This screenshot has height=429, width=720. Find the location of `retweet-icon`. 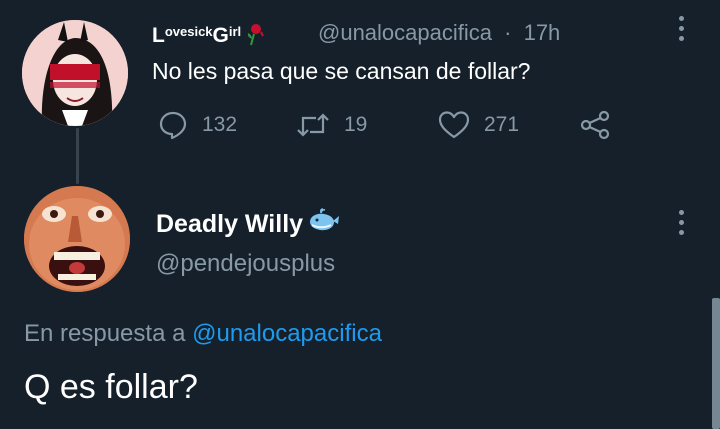

retweet-icon is located at coordinates (313, 125).